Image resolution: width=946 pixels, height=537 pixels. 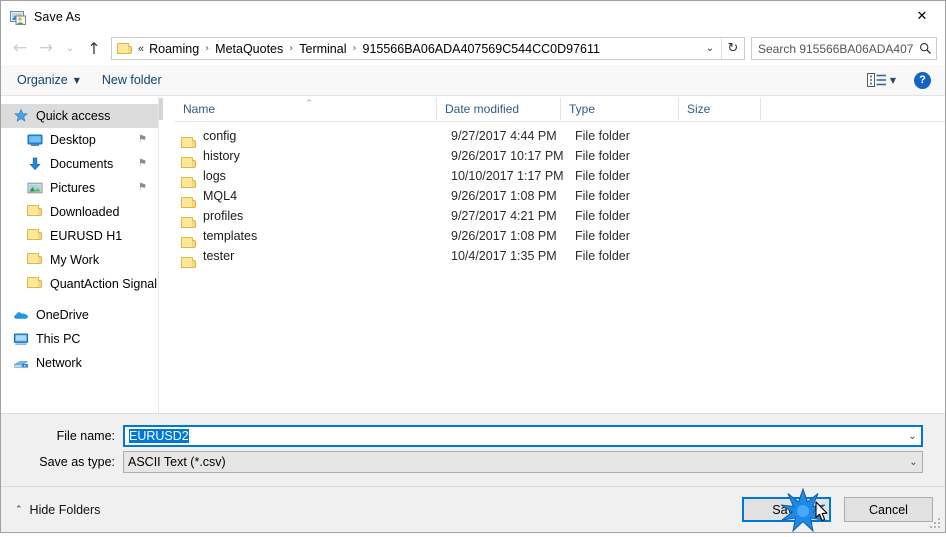 I want to click on sidebar-item-quick-access: Quick access, so click(x=79, y=116).